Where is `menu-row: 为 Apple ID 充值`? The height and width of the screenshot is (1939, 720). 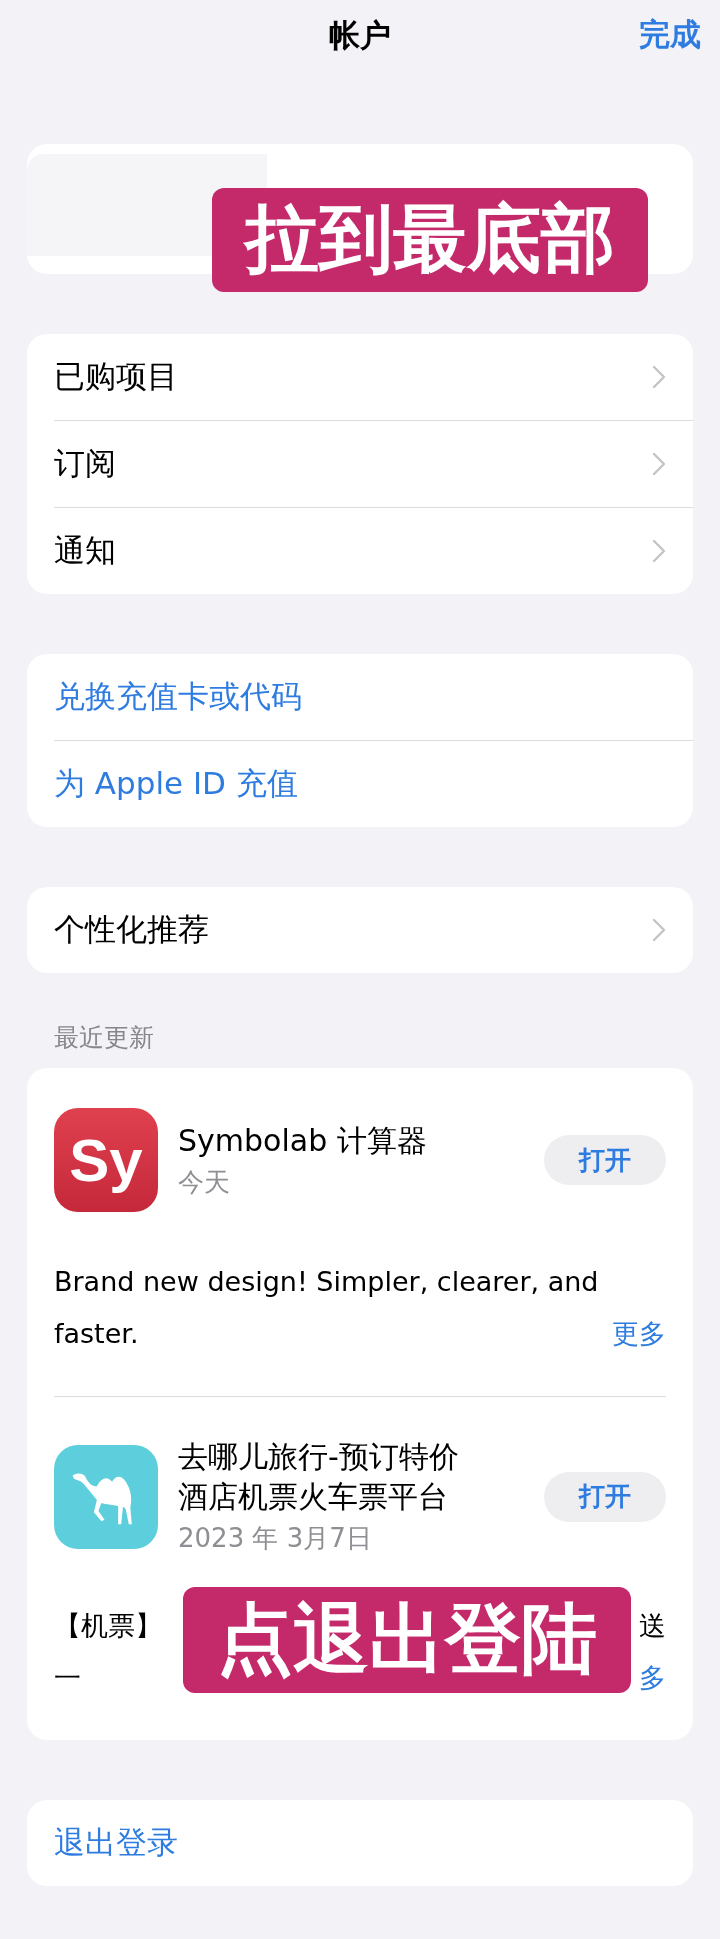 menu-row: 为 Apple ID 充值 is located at coordinates (373, 784).